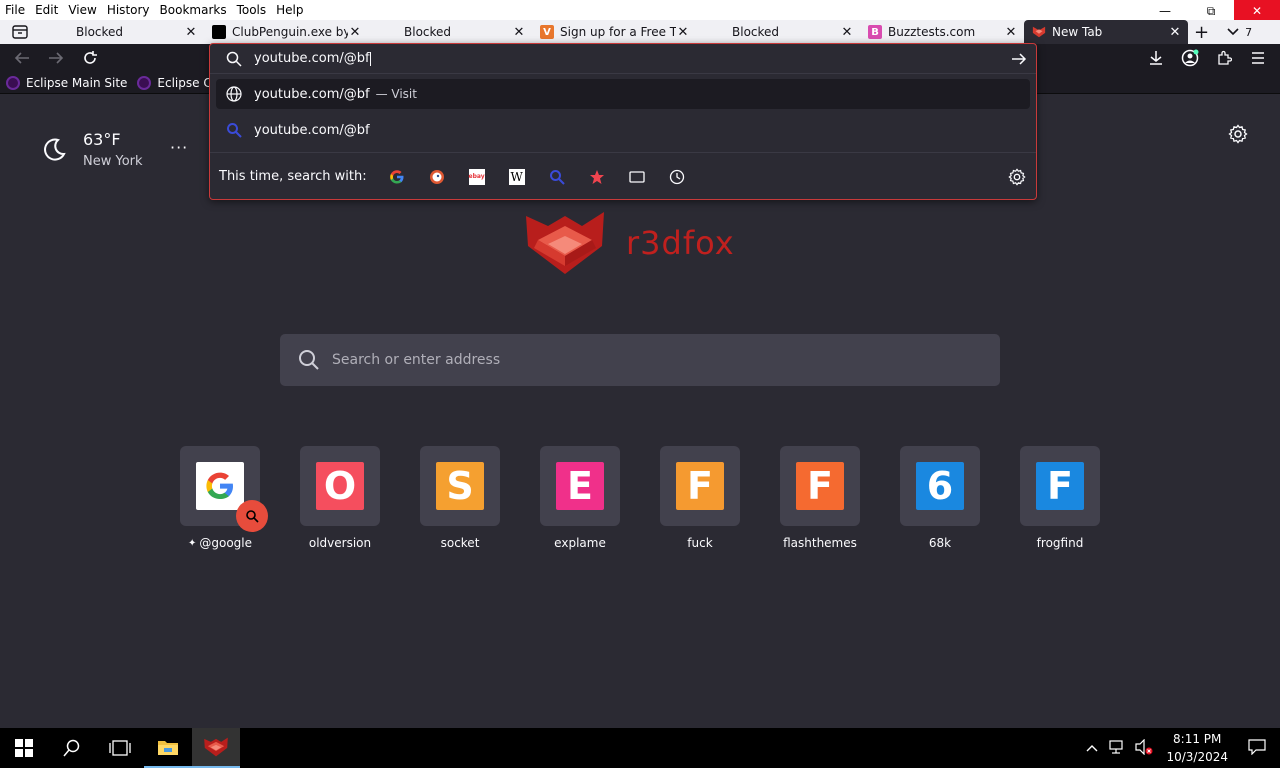 This screenshot has height=768, width=1280. What do you see at coordinates (597, 177) in the screenshot?
I see `oneoff-bookmarks` at bounding box center [597, 177].